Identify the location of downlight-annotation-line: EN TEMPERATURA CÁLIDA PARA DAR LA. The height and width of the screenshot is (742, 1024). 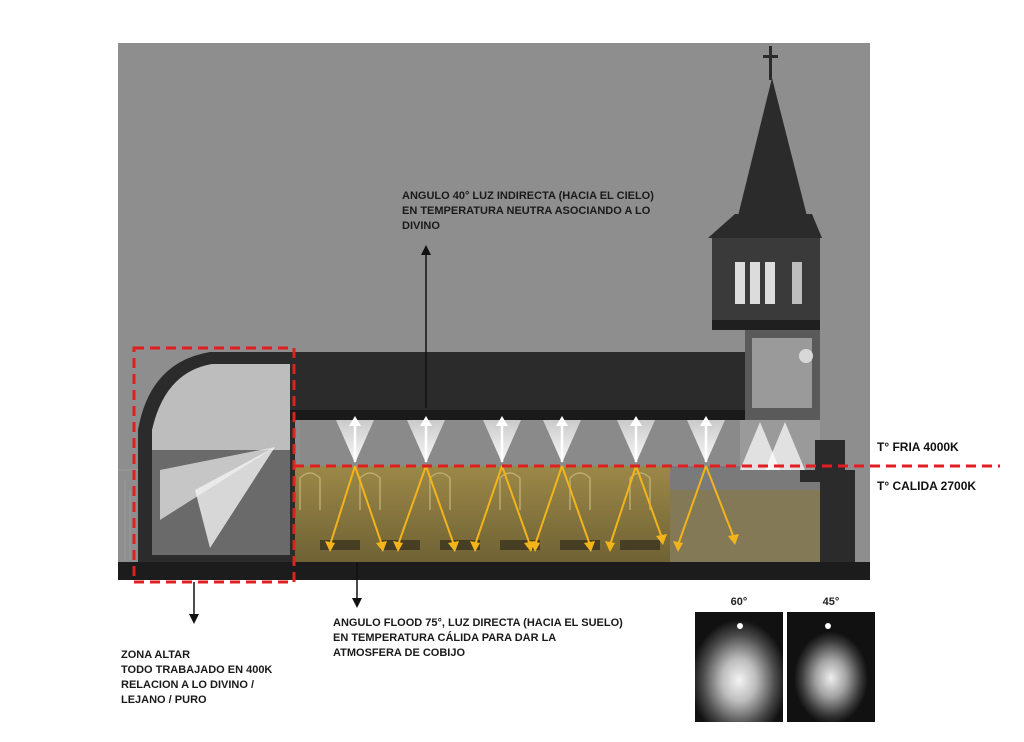
(445, 638).